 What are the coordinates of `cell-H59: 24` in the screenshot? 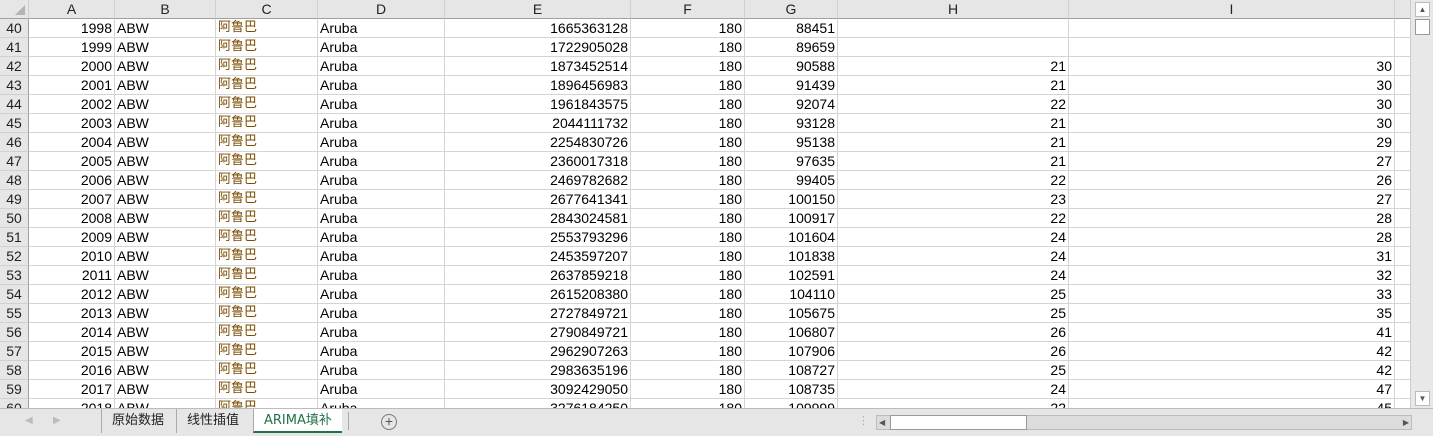 It's located at (953, 389).